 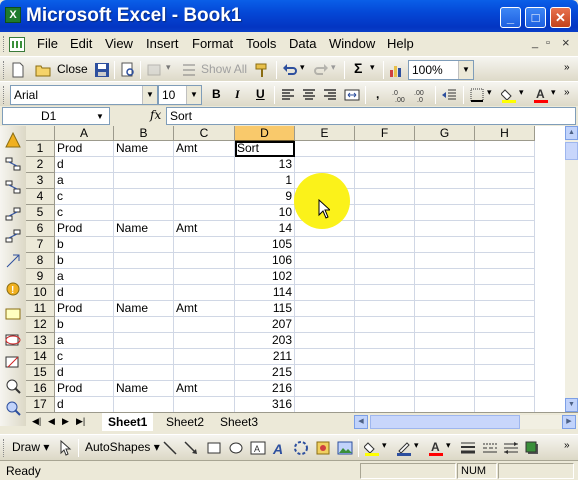 What do you see at coordinates (214, 448) in the screenshot?
I see `rectangle-icon` at bounding box center [214, 448].